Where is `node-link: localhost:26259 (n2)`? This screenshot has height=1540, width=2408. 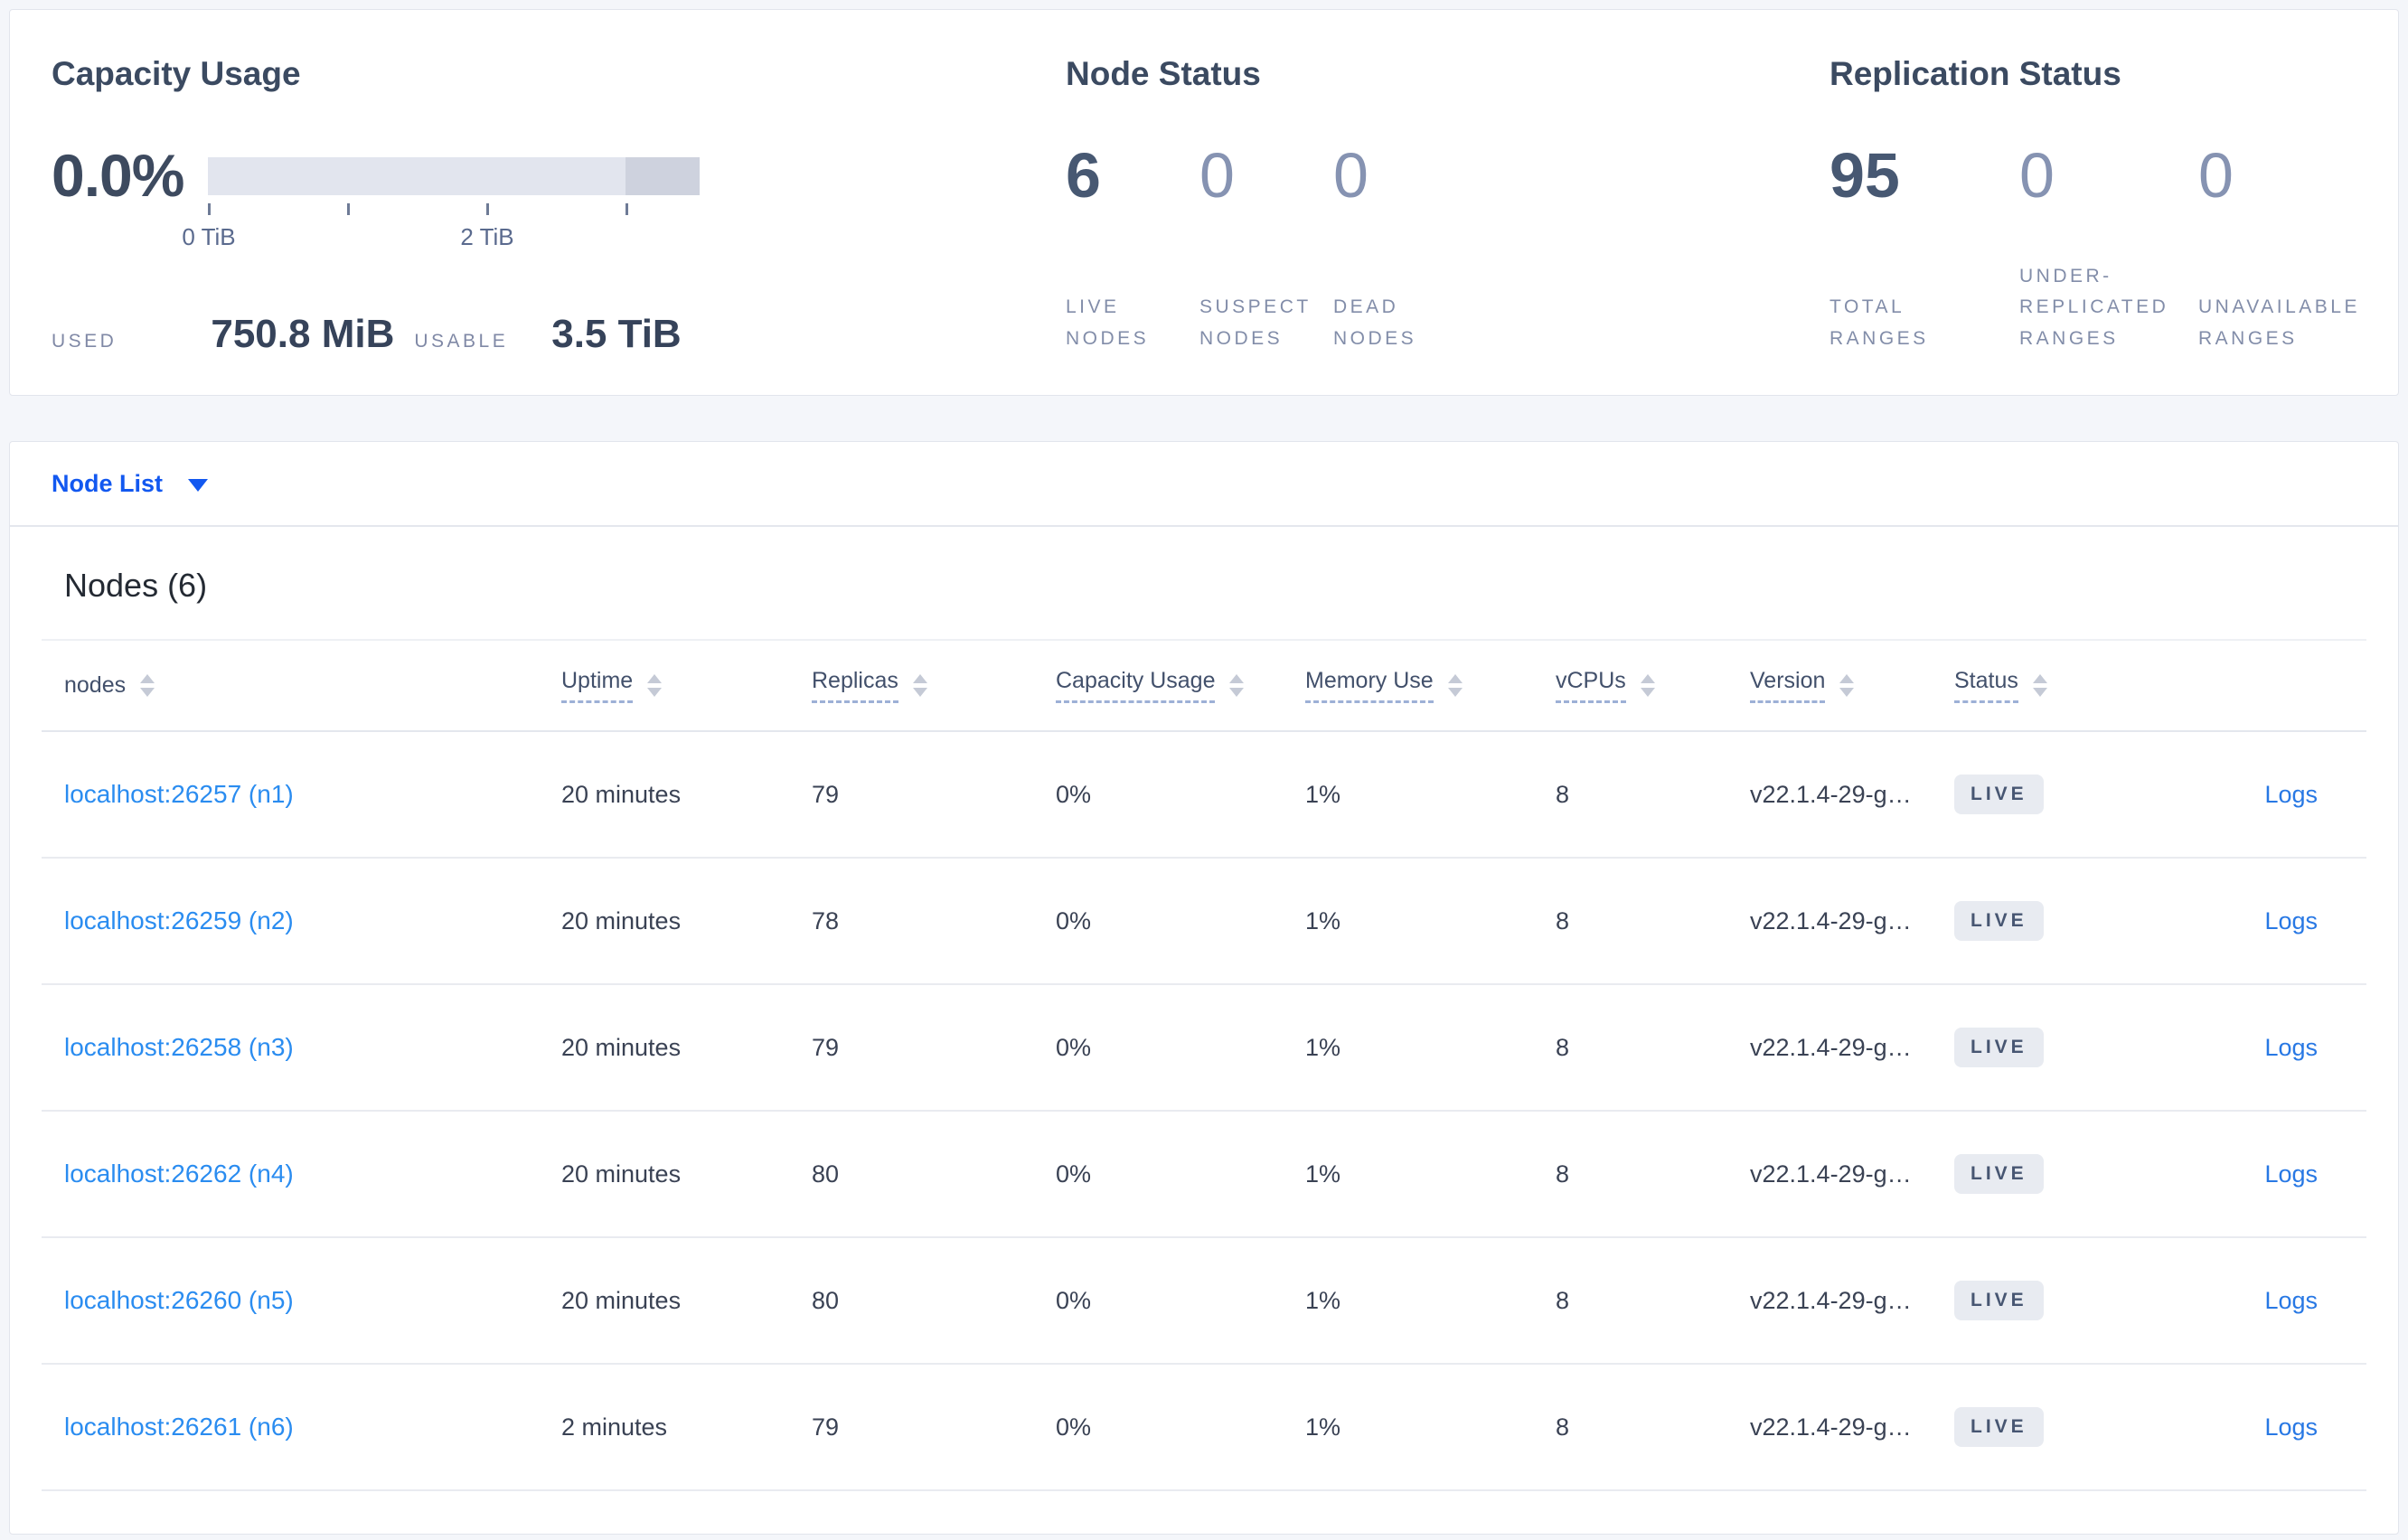
node-link: localhost:26259 (n2) is located at coordinates (179, 920).